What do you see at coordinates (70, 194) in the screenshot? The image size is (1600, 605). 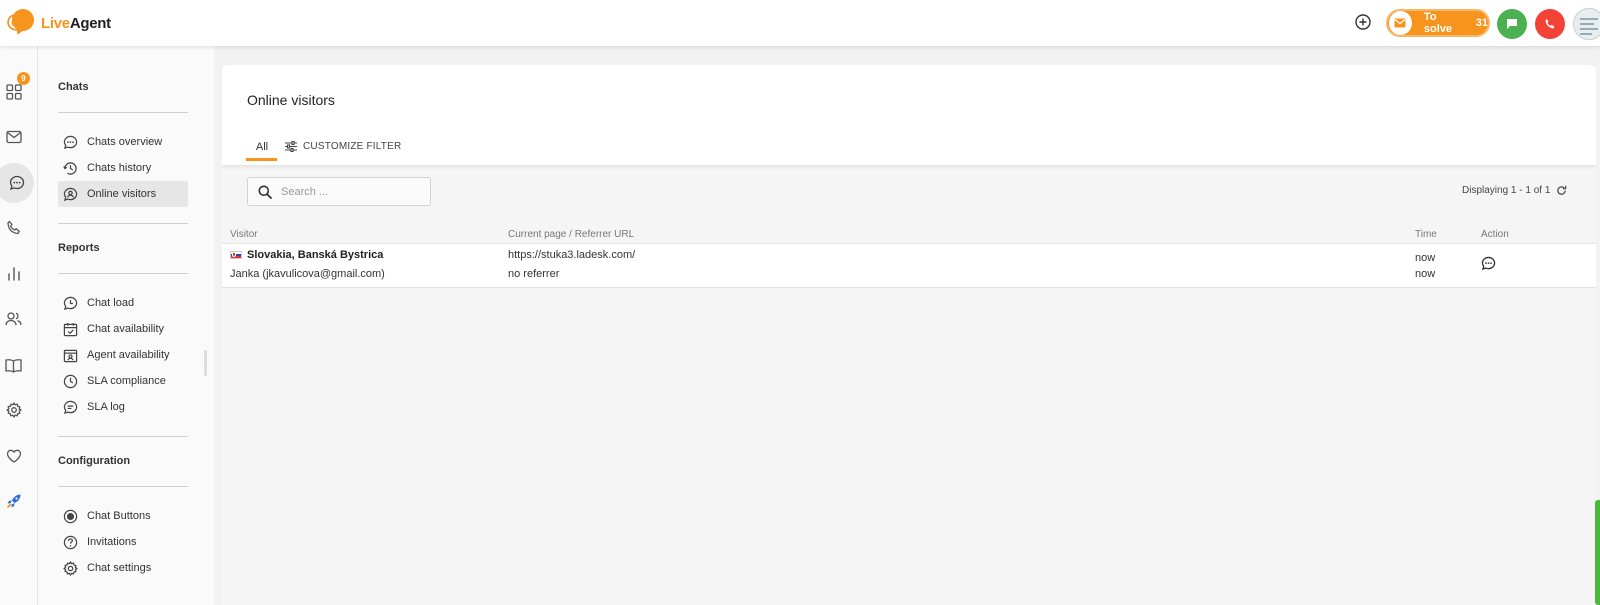 I see `visitor-icon` at bounding box center [70, 194].